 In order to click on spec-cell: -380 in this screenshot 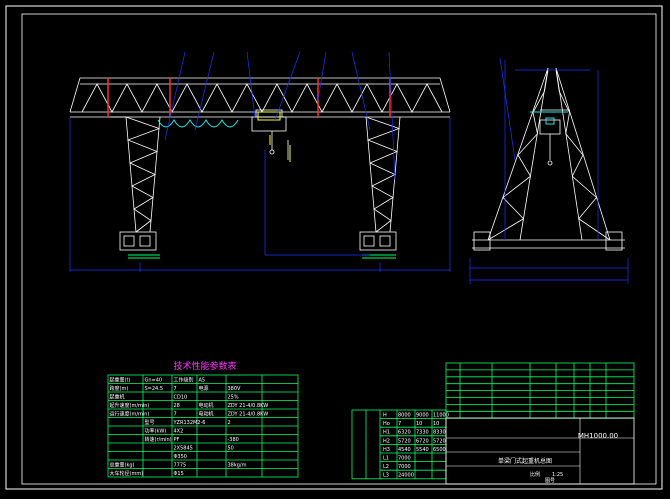, I will do `click(233, 440)`.